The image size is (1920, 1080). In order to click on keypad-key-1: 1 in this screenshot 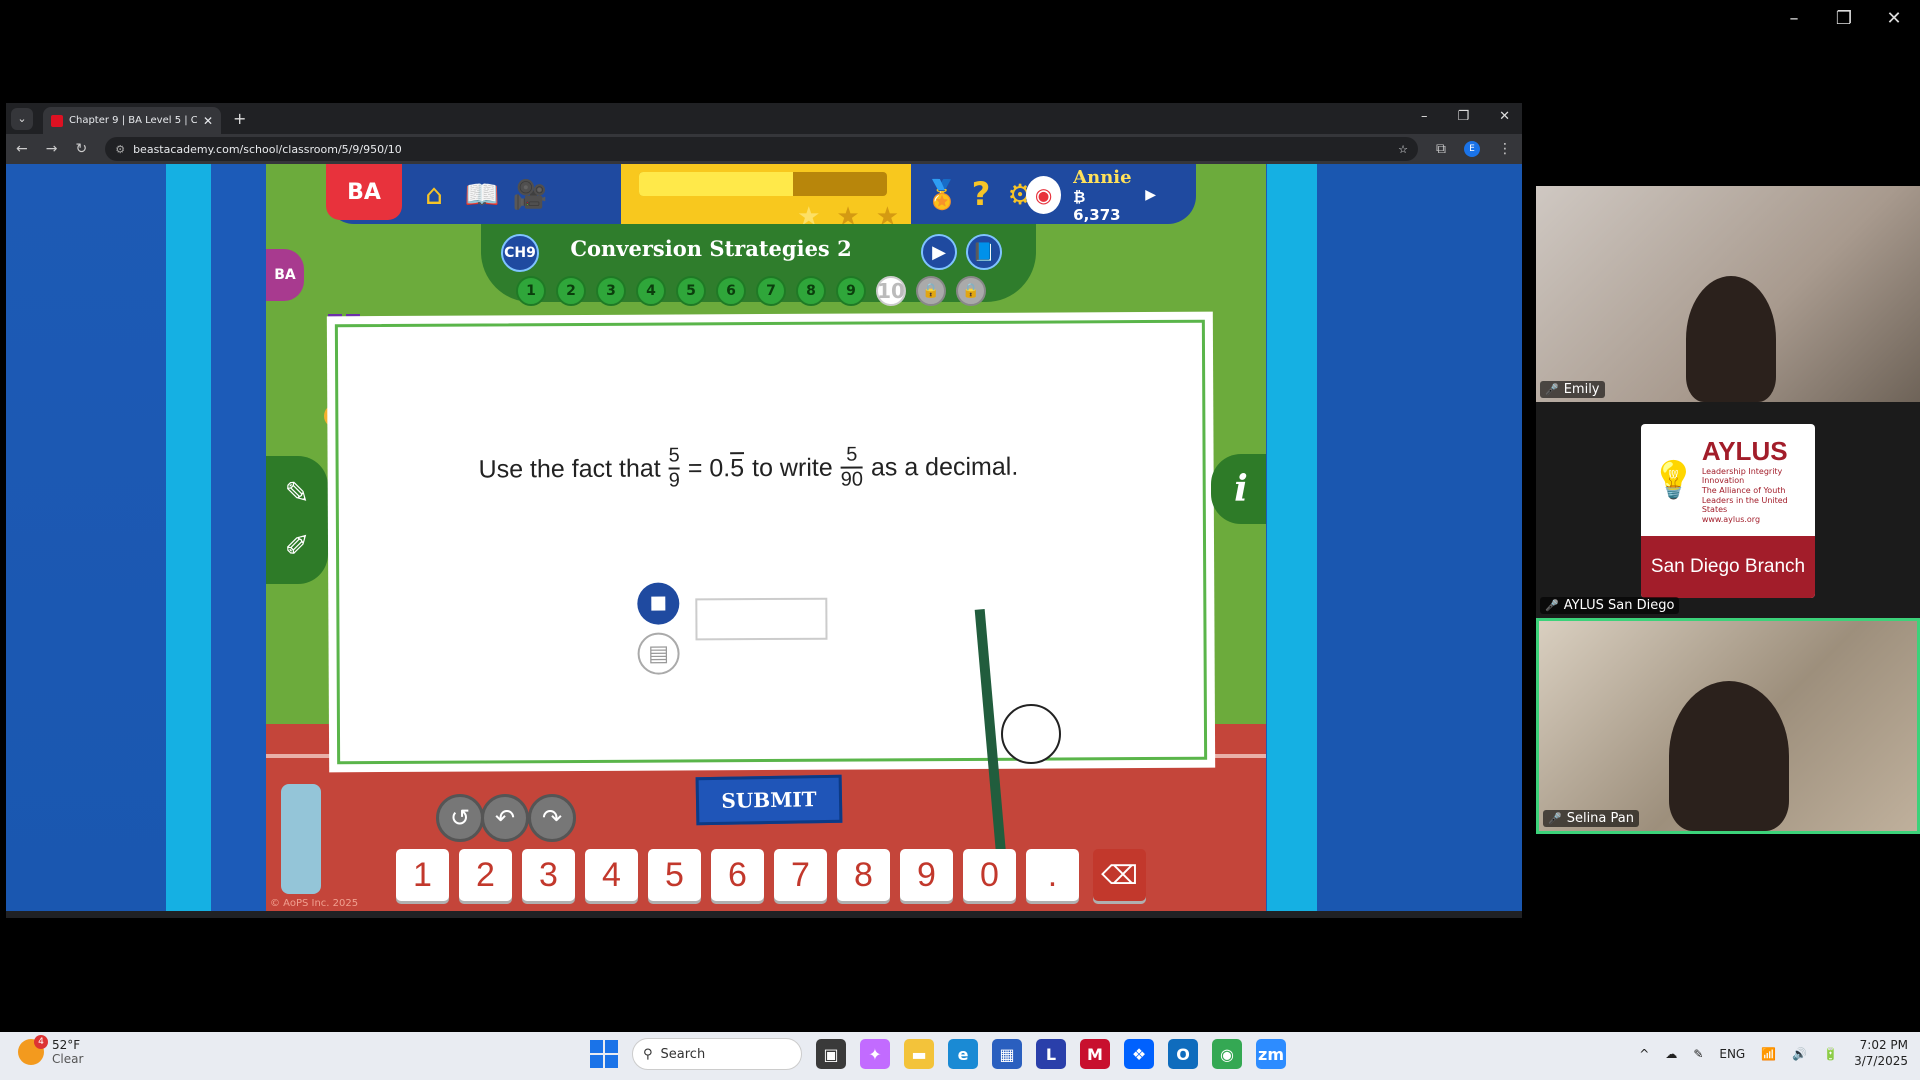, I will do `click(422, 875)`.